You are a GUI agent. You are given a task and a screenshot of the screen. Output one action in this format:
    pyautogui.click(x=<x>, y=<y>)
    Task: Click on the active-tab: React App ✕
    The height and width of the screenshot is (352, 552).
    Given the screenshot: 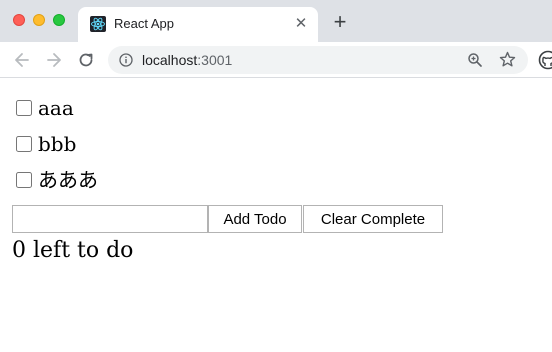 What is the action you would take?
    pyautogui.click(x=198, y=24)
    